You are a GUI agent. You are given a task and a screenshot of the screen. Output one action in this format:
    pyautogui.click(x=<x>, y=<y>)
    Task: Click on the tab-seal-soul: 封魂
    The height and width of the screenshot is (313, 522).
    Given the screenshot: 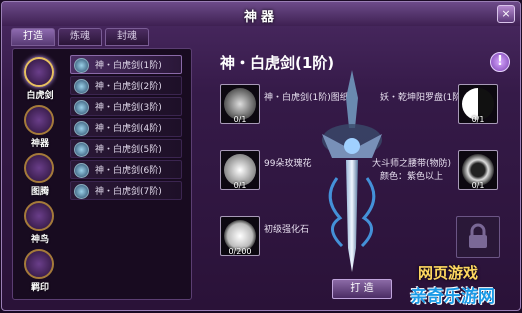 What is the action you would take?
    pyautogui.click(x=127, y=37)
    